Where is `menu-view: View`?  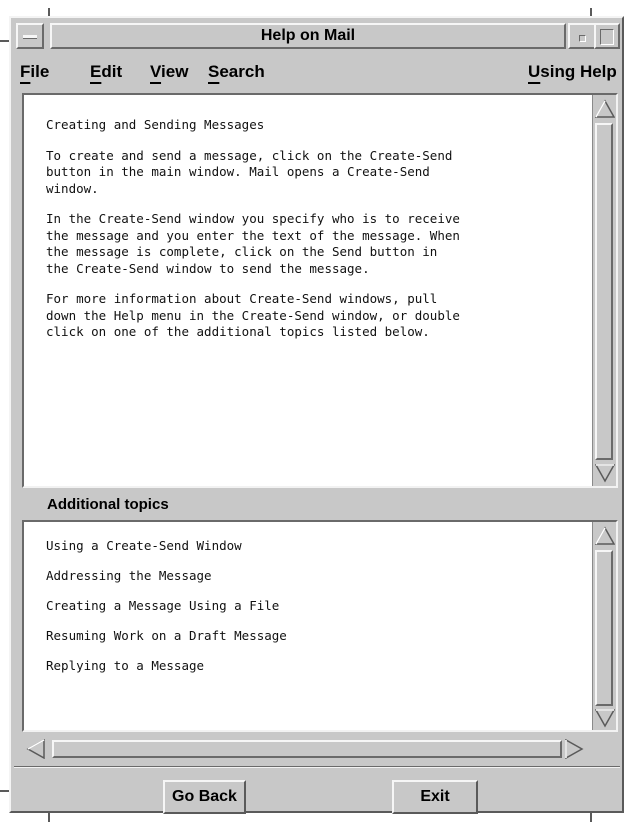 menu-view: View is located at coordinates (169, 72).